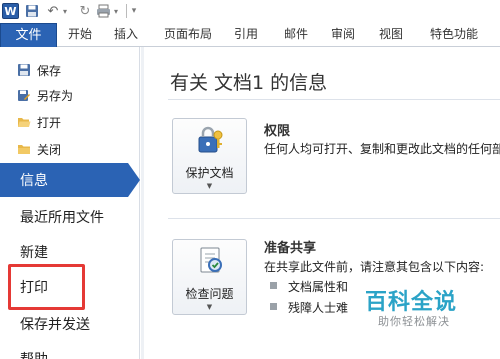 Image resolution: width=500 pixels, height=359 pixels. I want to click on open-folder-icon, so click(24, 122).